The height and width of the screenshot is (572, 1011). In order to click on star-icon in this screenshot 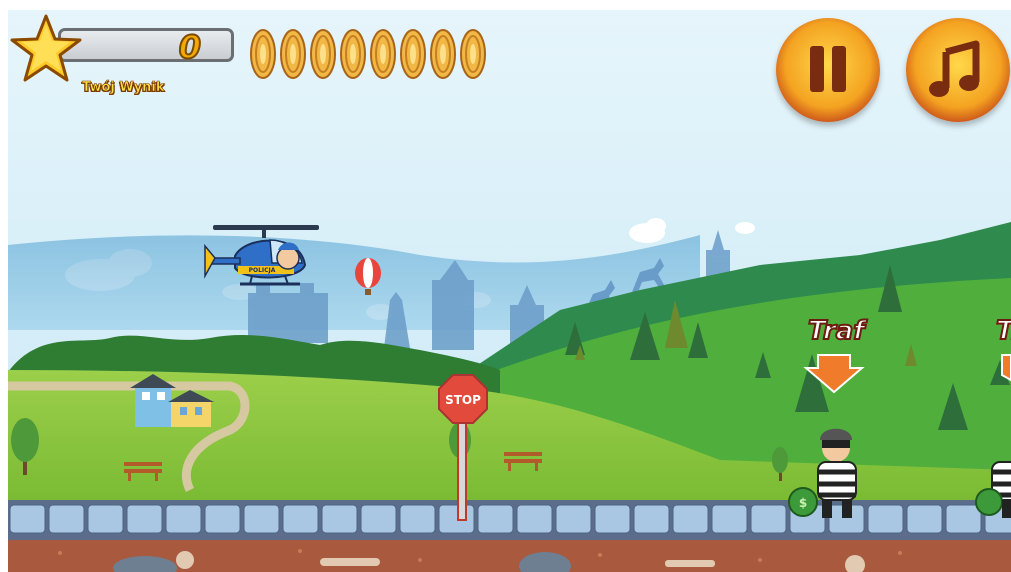, I will do `click(46, 48)`.